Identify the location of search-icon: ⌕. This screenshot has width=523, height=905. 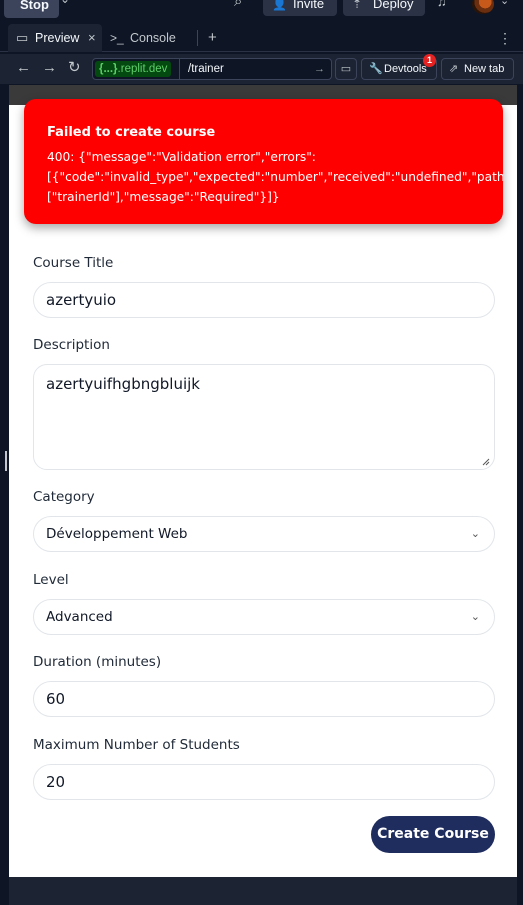
(238, 5).